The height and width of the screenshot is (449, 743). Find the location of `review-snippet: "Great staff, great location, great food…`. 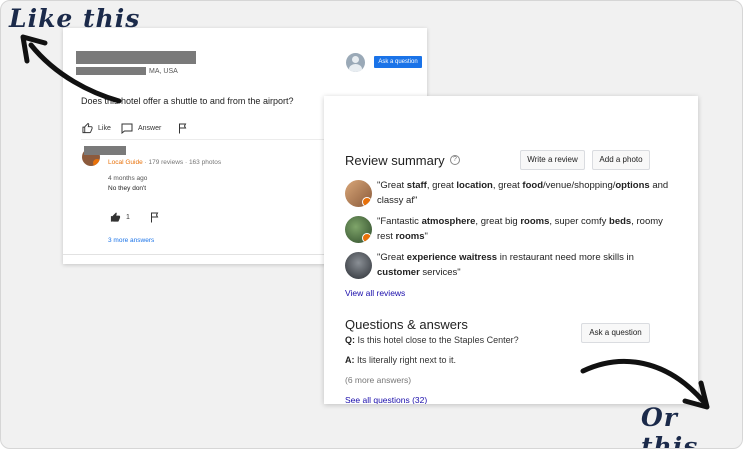

review-snippet: "Great staff, great location, great food… is located at coordinates (527, 193).